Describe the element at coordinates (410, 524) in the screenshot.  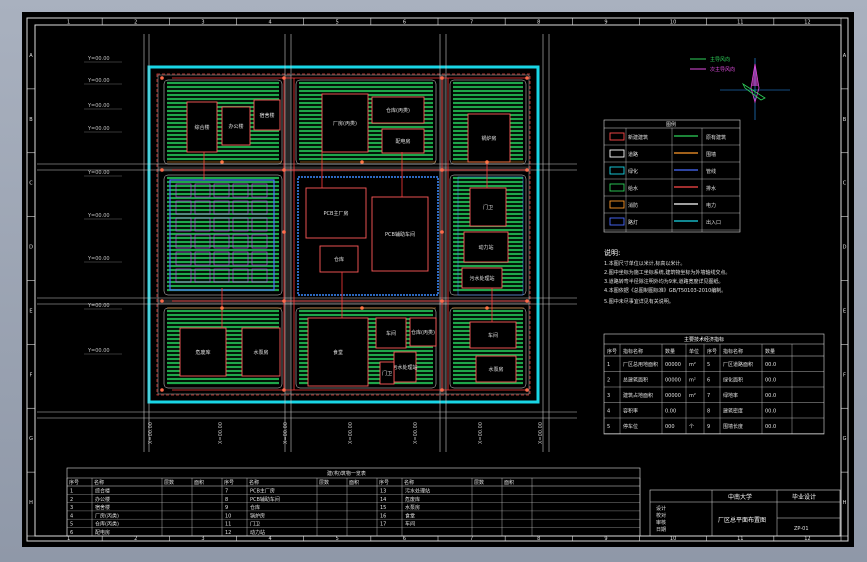
I see `bottom-table-cell: 车间` at that location.